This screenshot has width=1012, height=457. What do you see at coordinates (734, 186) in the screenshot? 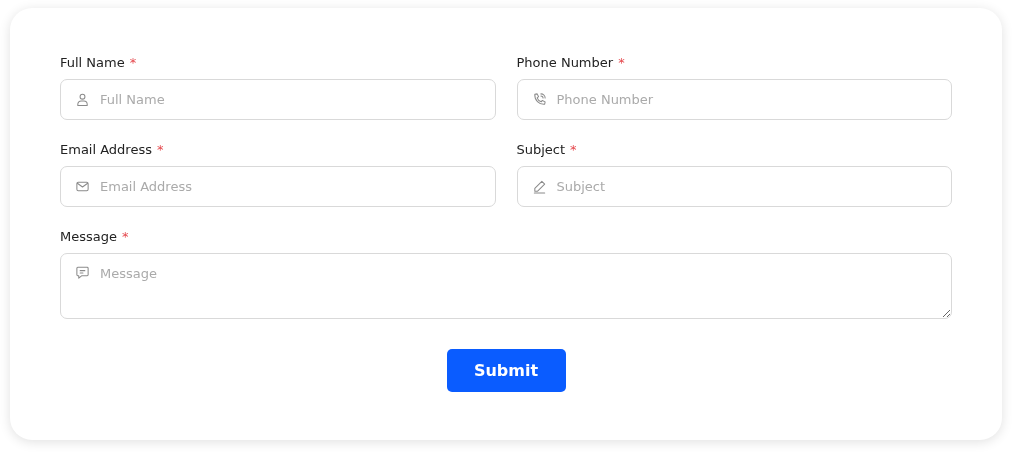
I see `input-field: Subject` at bounding box center [734, 186].